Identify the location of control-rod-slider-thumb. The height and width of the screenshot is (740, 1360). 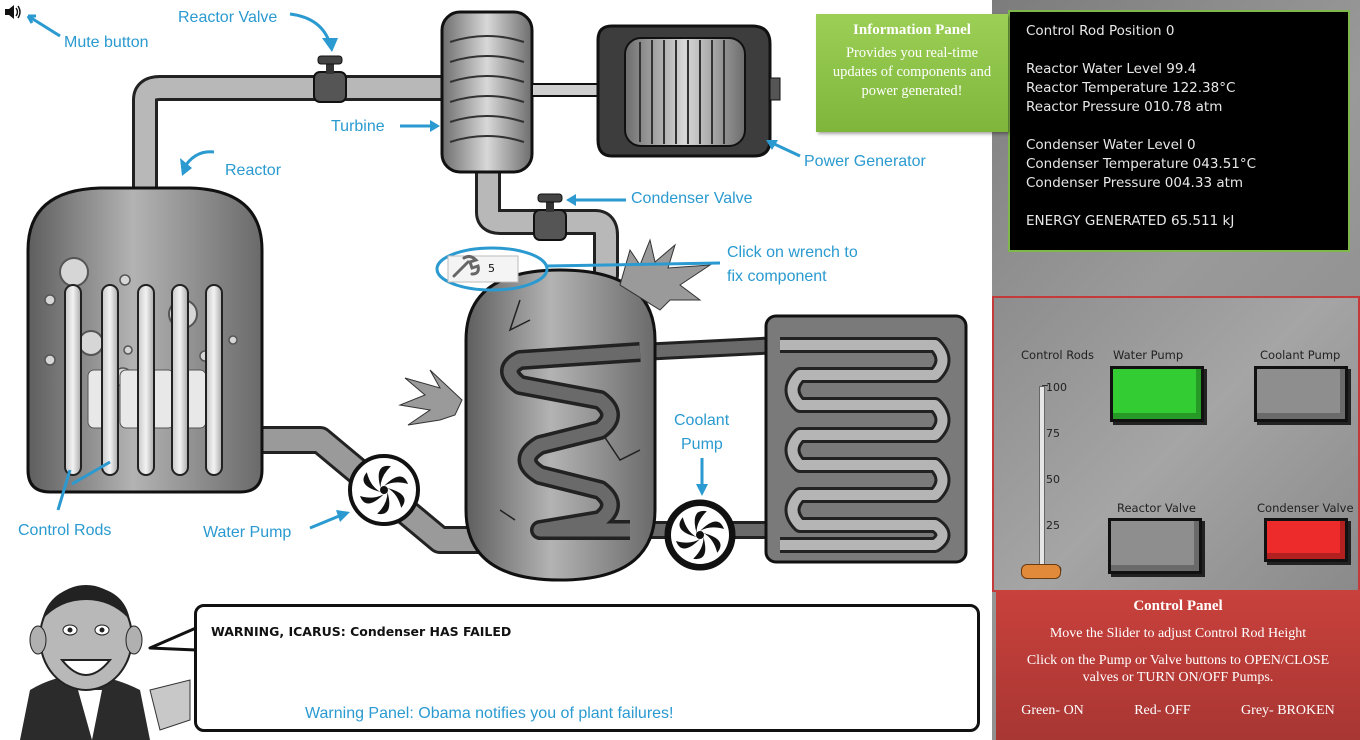
(1041, 571).